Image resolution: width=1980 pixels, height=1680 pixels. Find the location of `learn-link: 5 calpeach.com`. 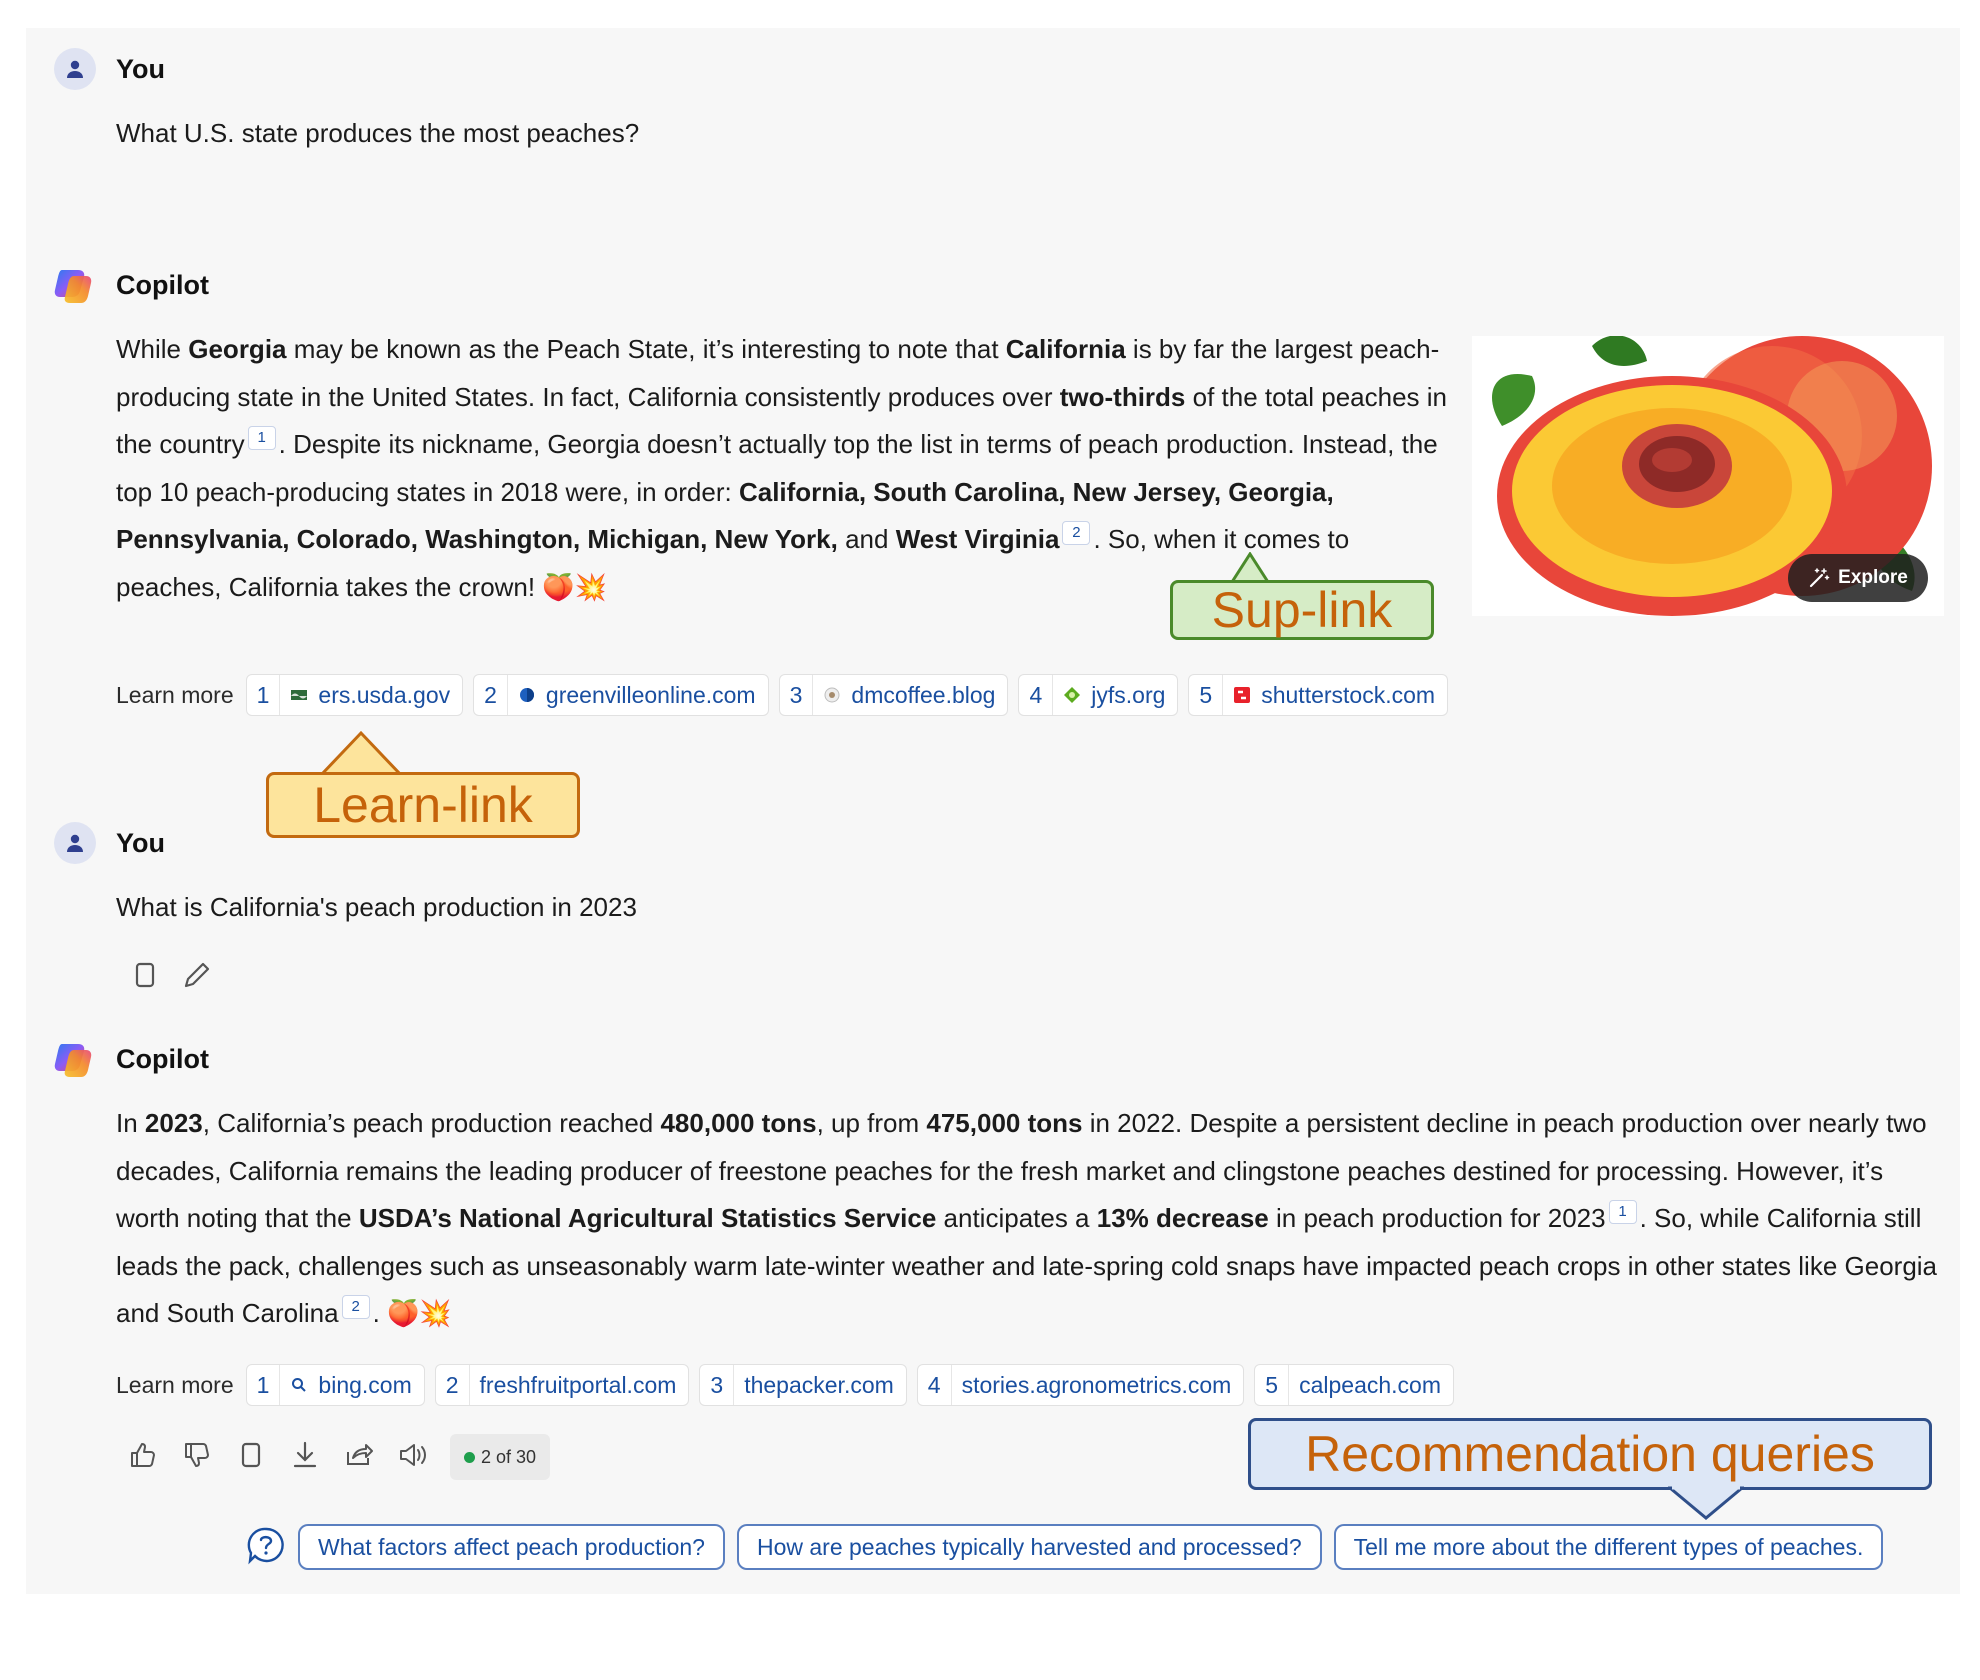

learn-link: 5 calpeach.com is located at coordinates (1354, 1385).